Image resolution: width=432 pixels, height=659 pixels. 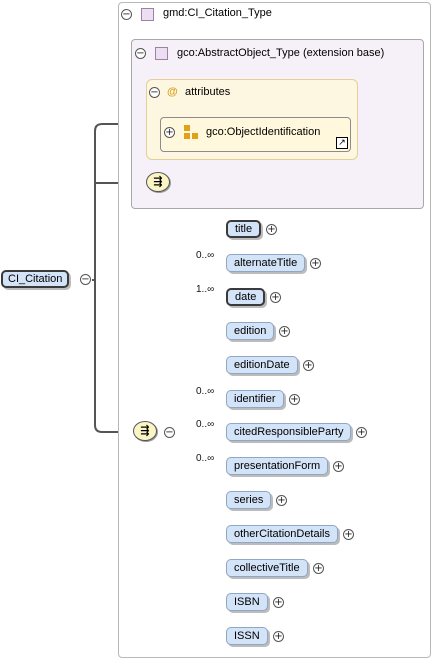 I want to click on attribute-group-label: gco:ObjectIdentification, so click(x=263, y=132).